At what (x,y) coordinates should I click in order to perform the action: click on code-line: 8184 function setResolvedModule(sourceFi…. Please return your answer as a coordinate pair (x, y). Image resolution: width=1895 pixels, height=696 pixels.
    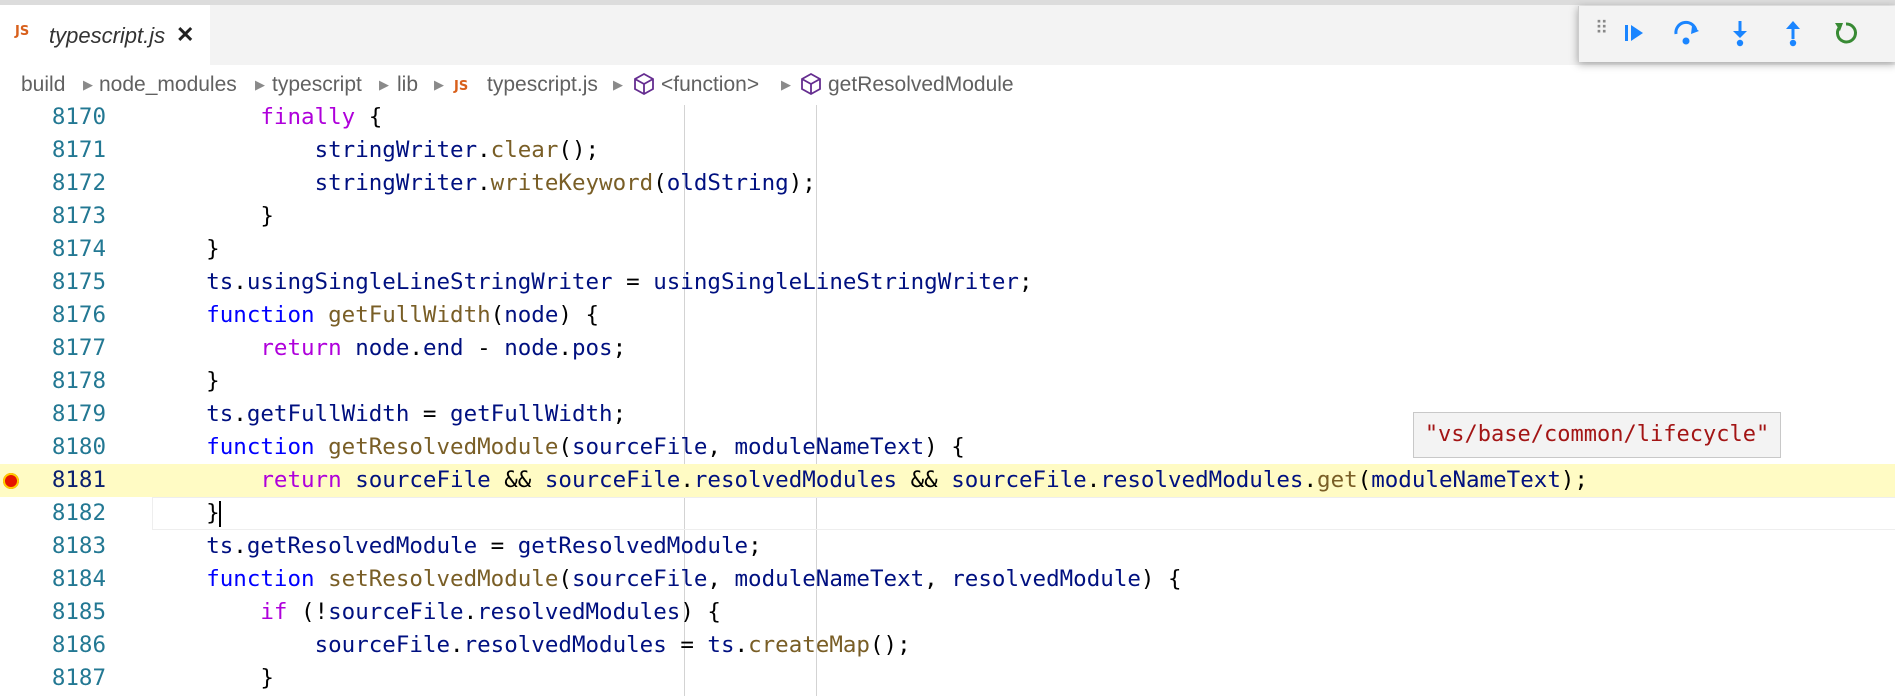
    Looking at the image, I should click on (947, 579).